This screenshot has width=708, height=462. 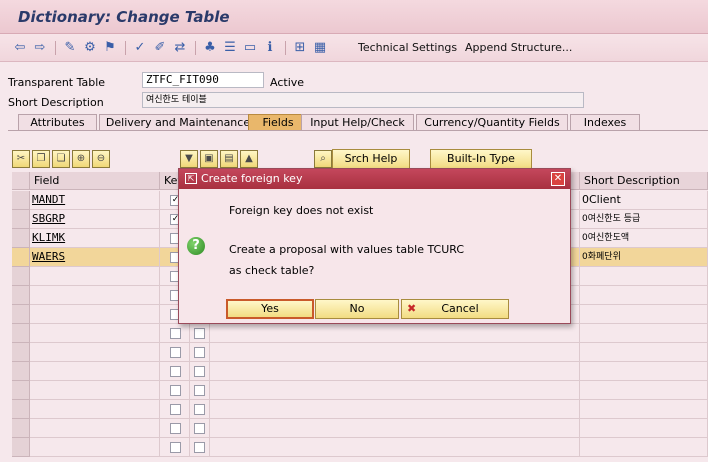 I want to click on cancel-label: Cancel, so click(x=460, y=308).